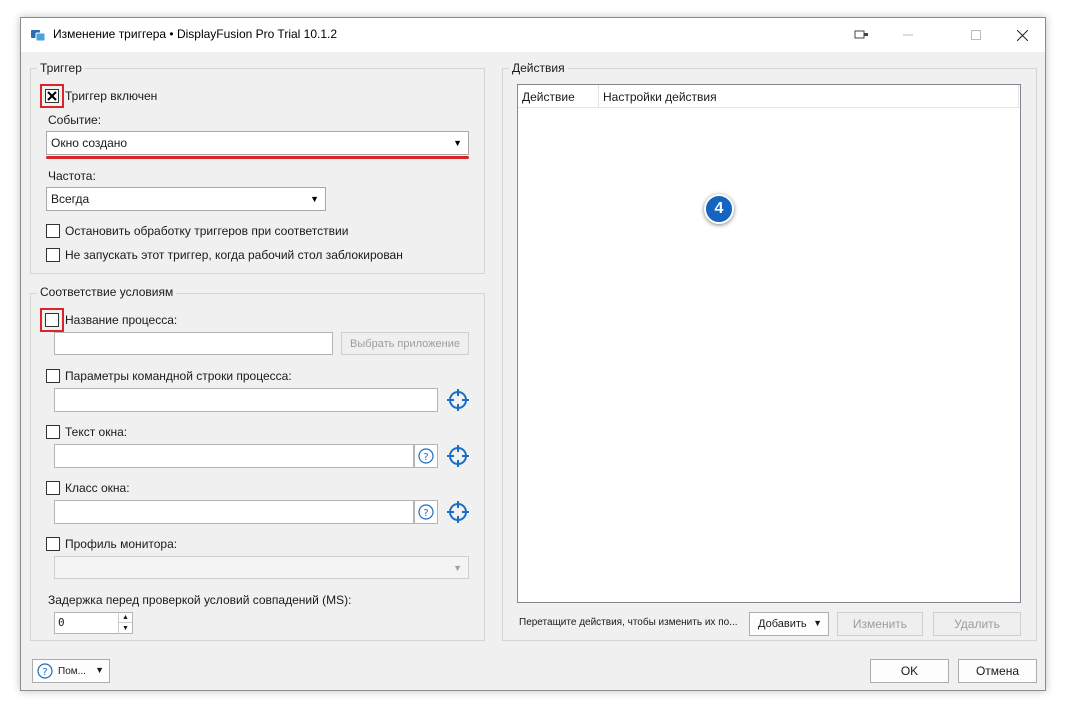 The image size is (1066, 712). I want to click on window-text-help-button: ?, so click(426, 456).